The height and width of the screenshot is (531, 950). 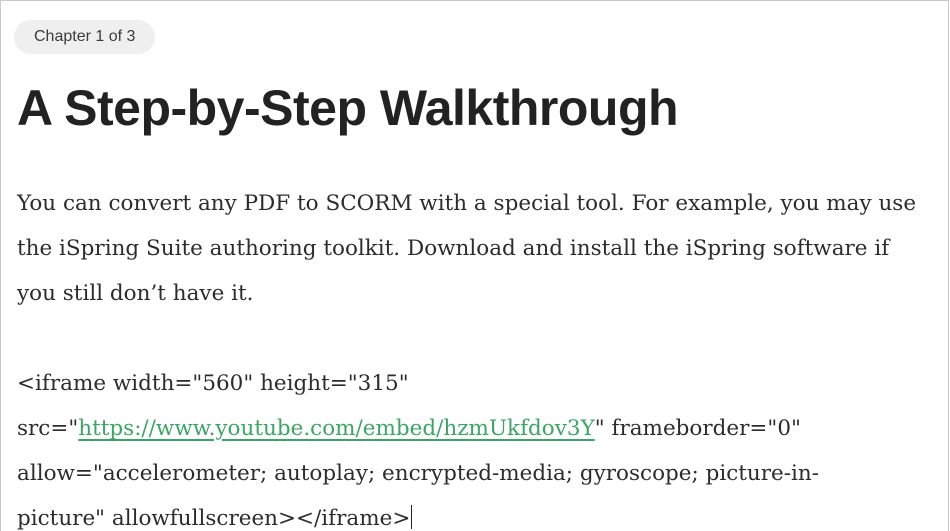 I want to click on text-cursor, so click(x=412, y=517).